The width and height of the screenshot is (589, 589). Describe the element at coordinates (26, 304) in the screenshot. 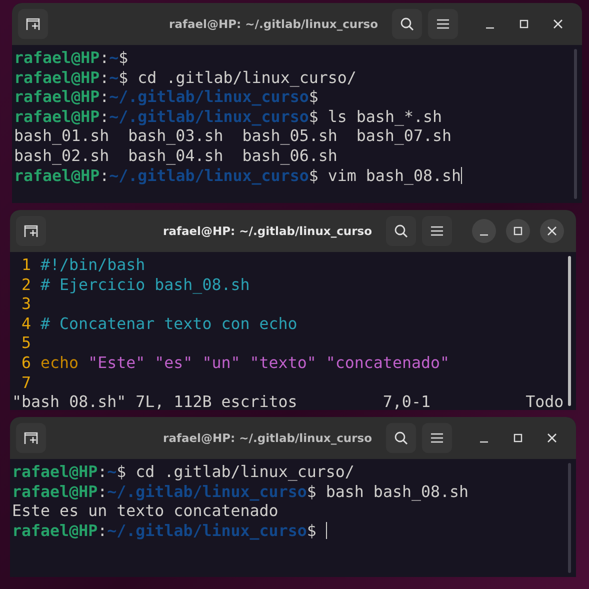

I see `line-number: 3` at that location.